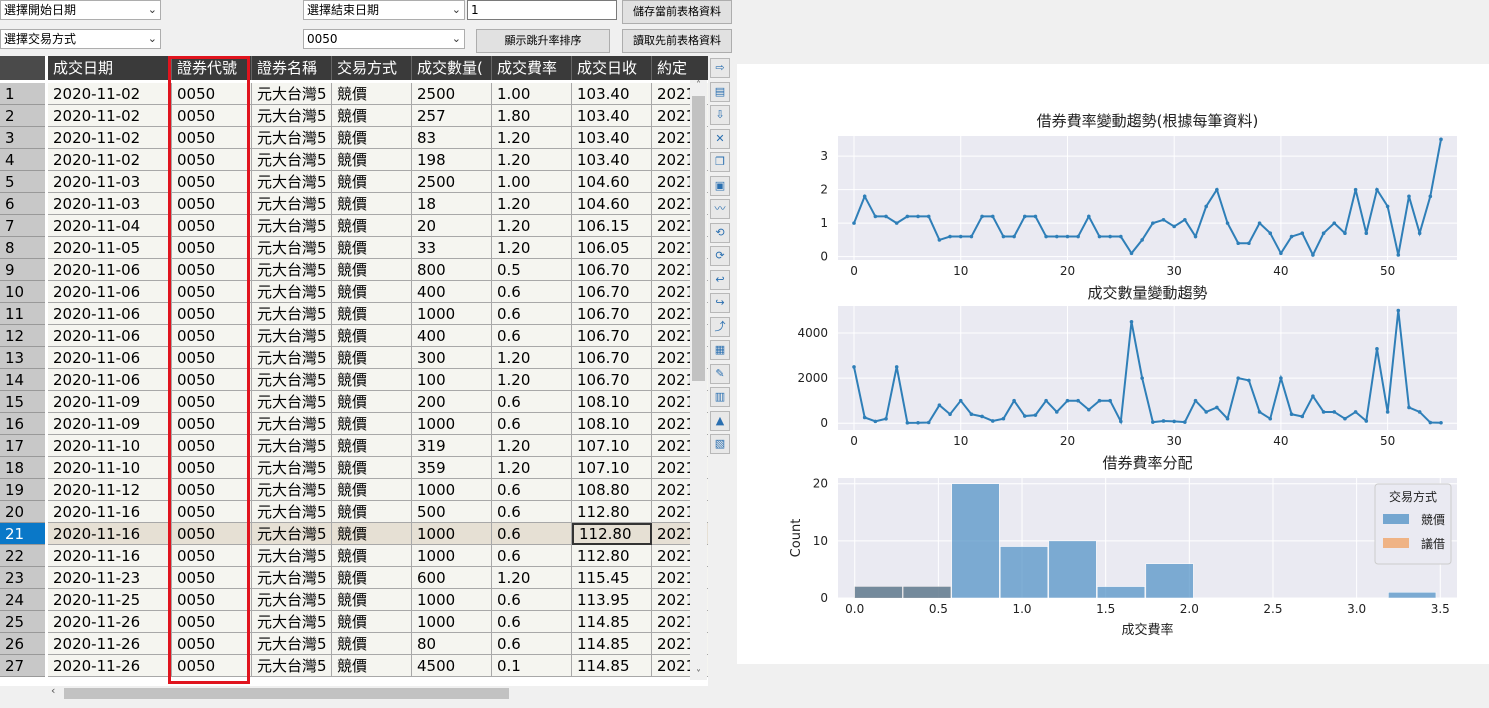 The image size is (1489, 708). I want to click on cell-close-price: 106.15, so click(612, 226).